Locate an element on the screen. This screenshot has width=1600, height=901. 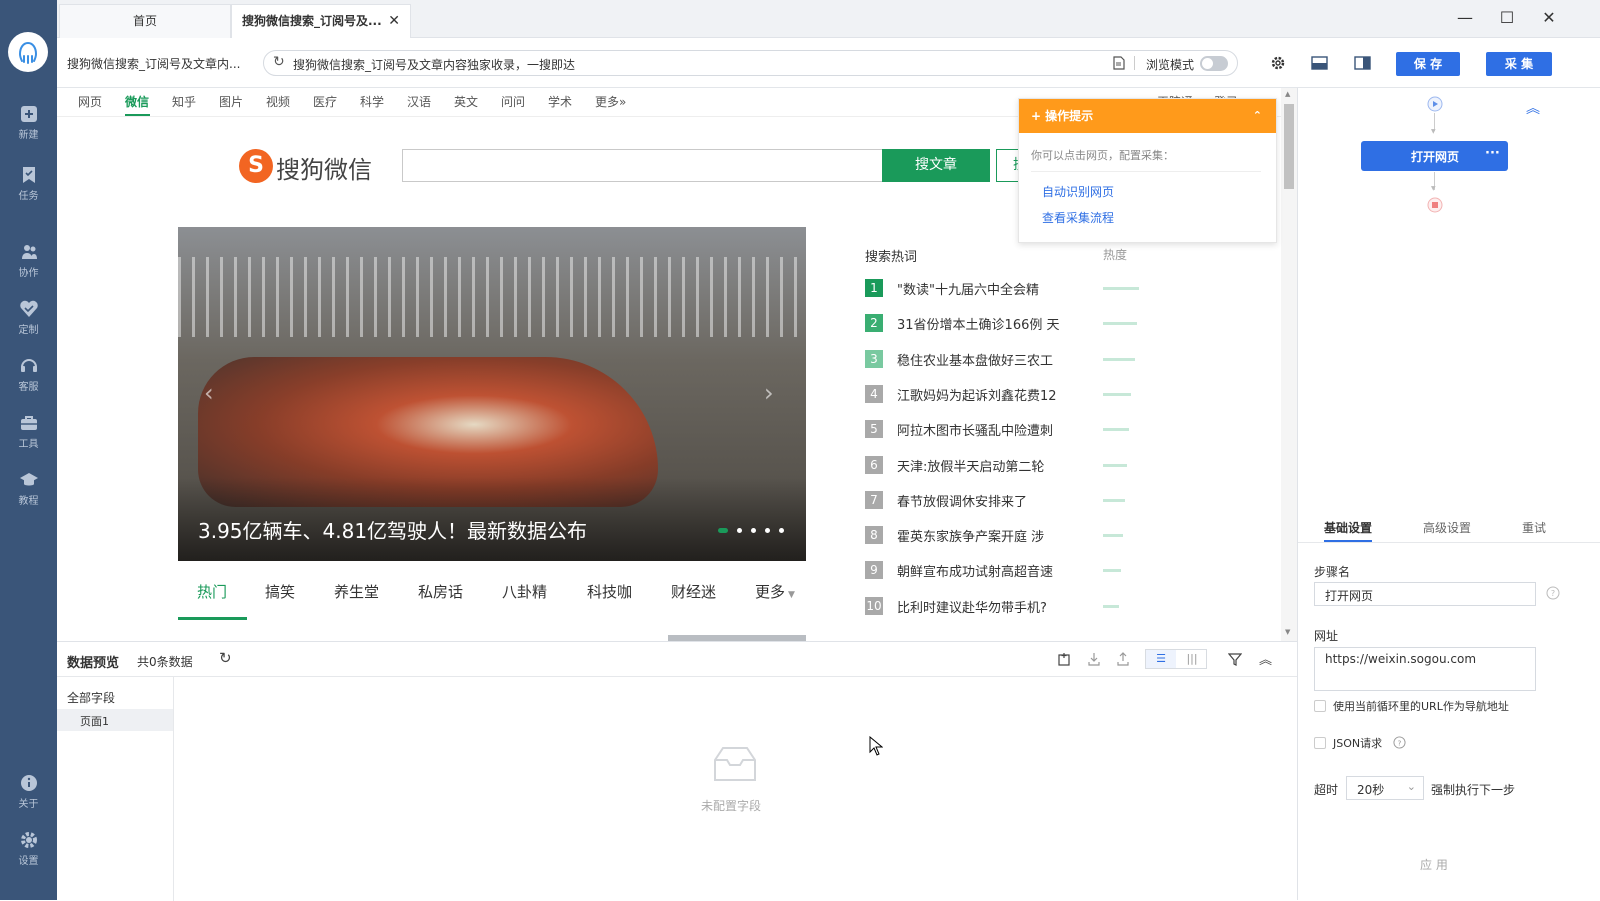
app-logo is located at coordinates (28, 52).